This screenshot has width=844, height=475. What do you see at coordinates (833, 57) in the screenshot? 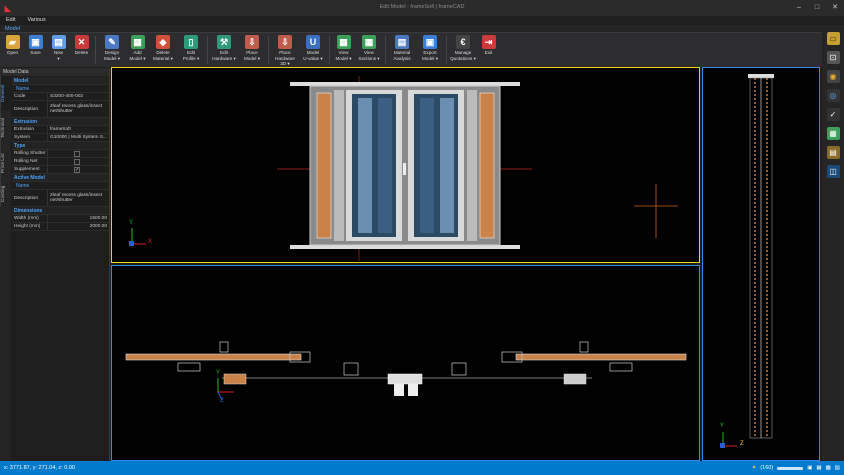
I see `zoom-extents-icon: ⊡` at bounding box center [833, 57].